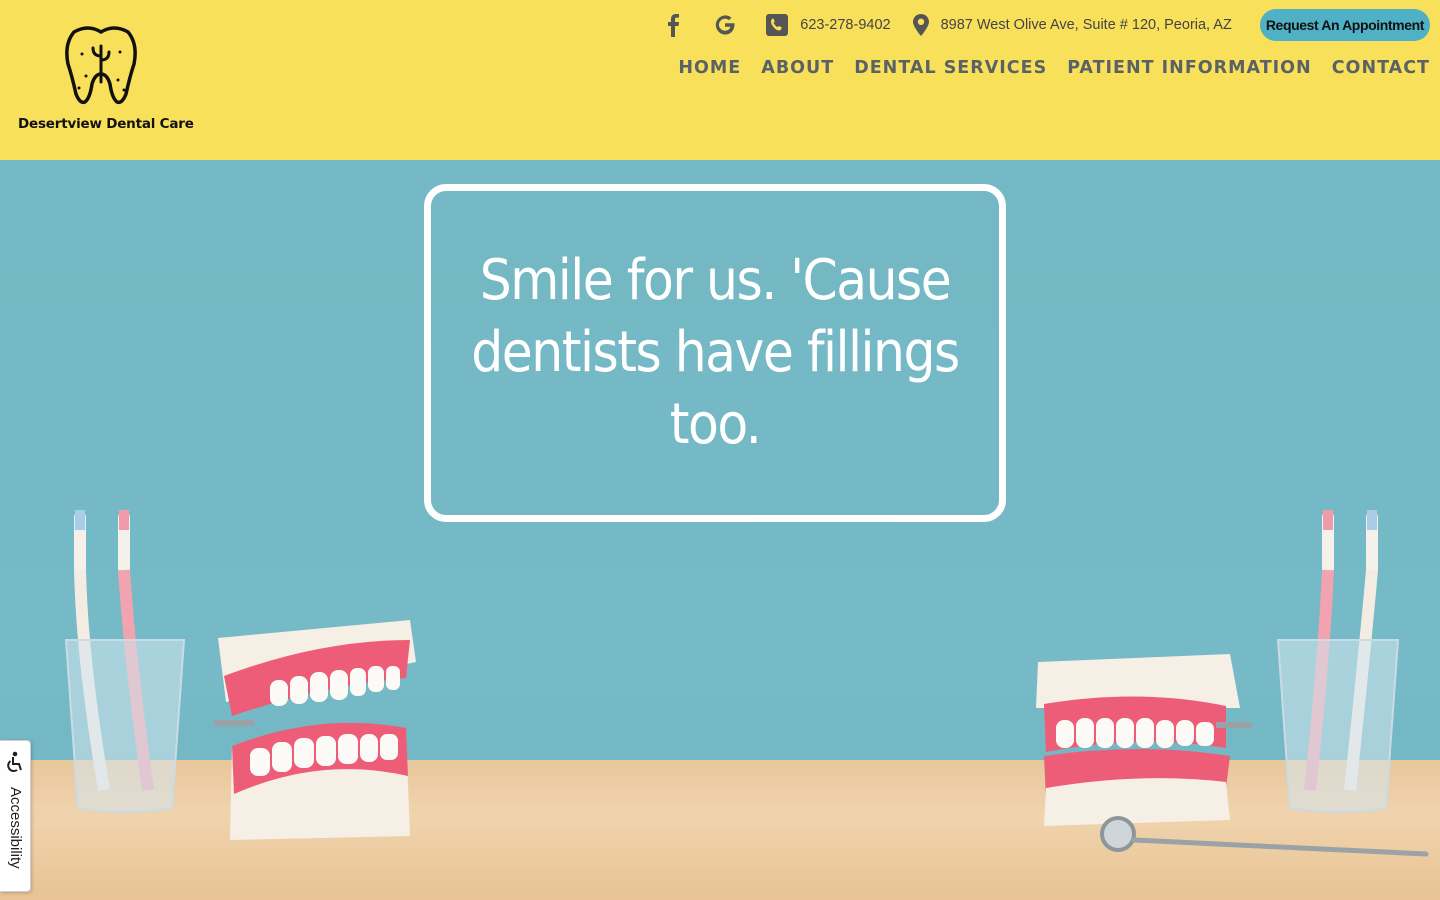 This screenshot has width=1440, height=900. What do you see at coordinates (100, 65) in the screenshot?
I see `tooth-cactus-icon` at bounding box center [100, 65].